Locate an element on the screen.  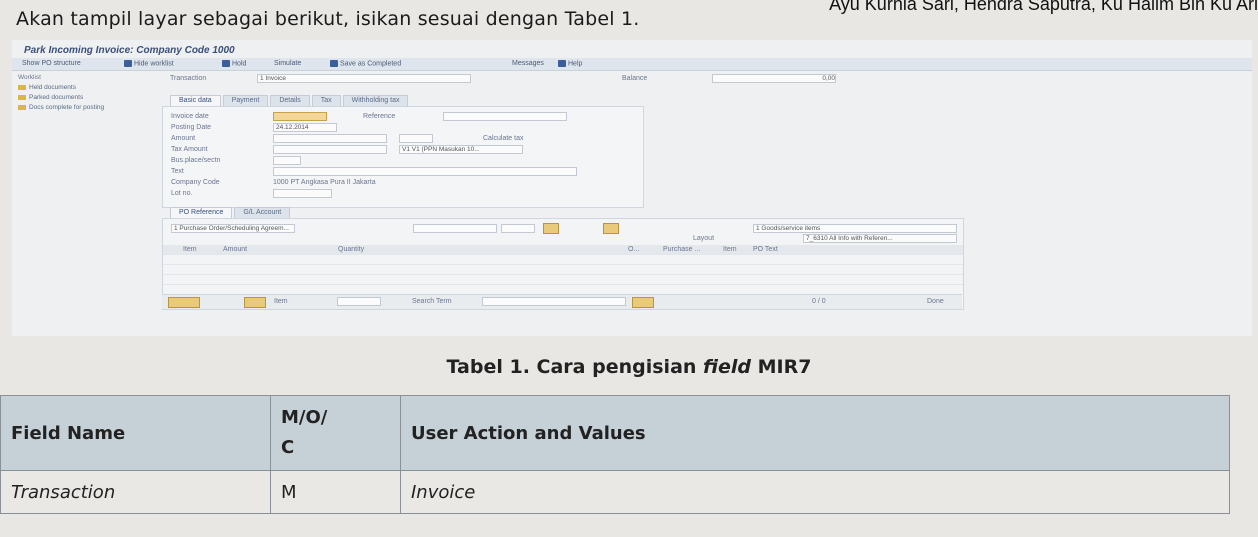
goods-service-select: 1 Goods/service items is located at coordinates (855, 228).